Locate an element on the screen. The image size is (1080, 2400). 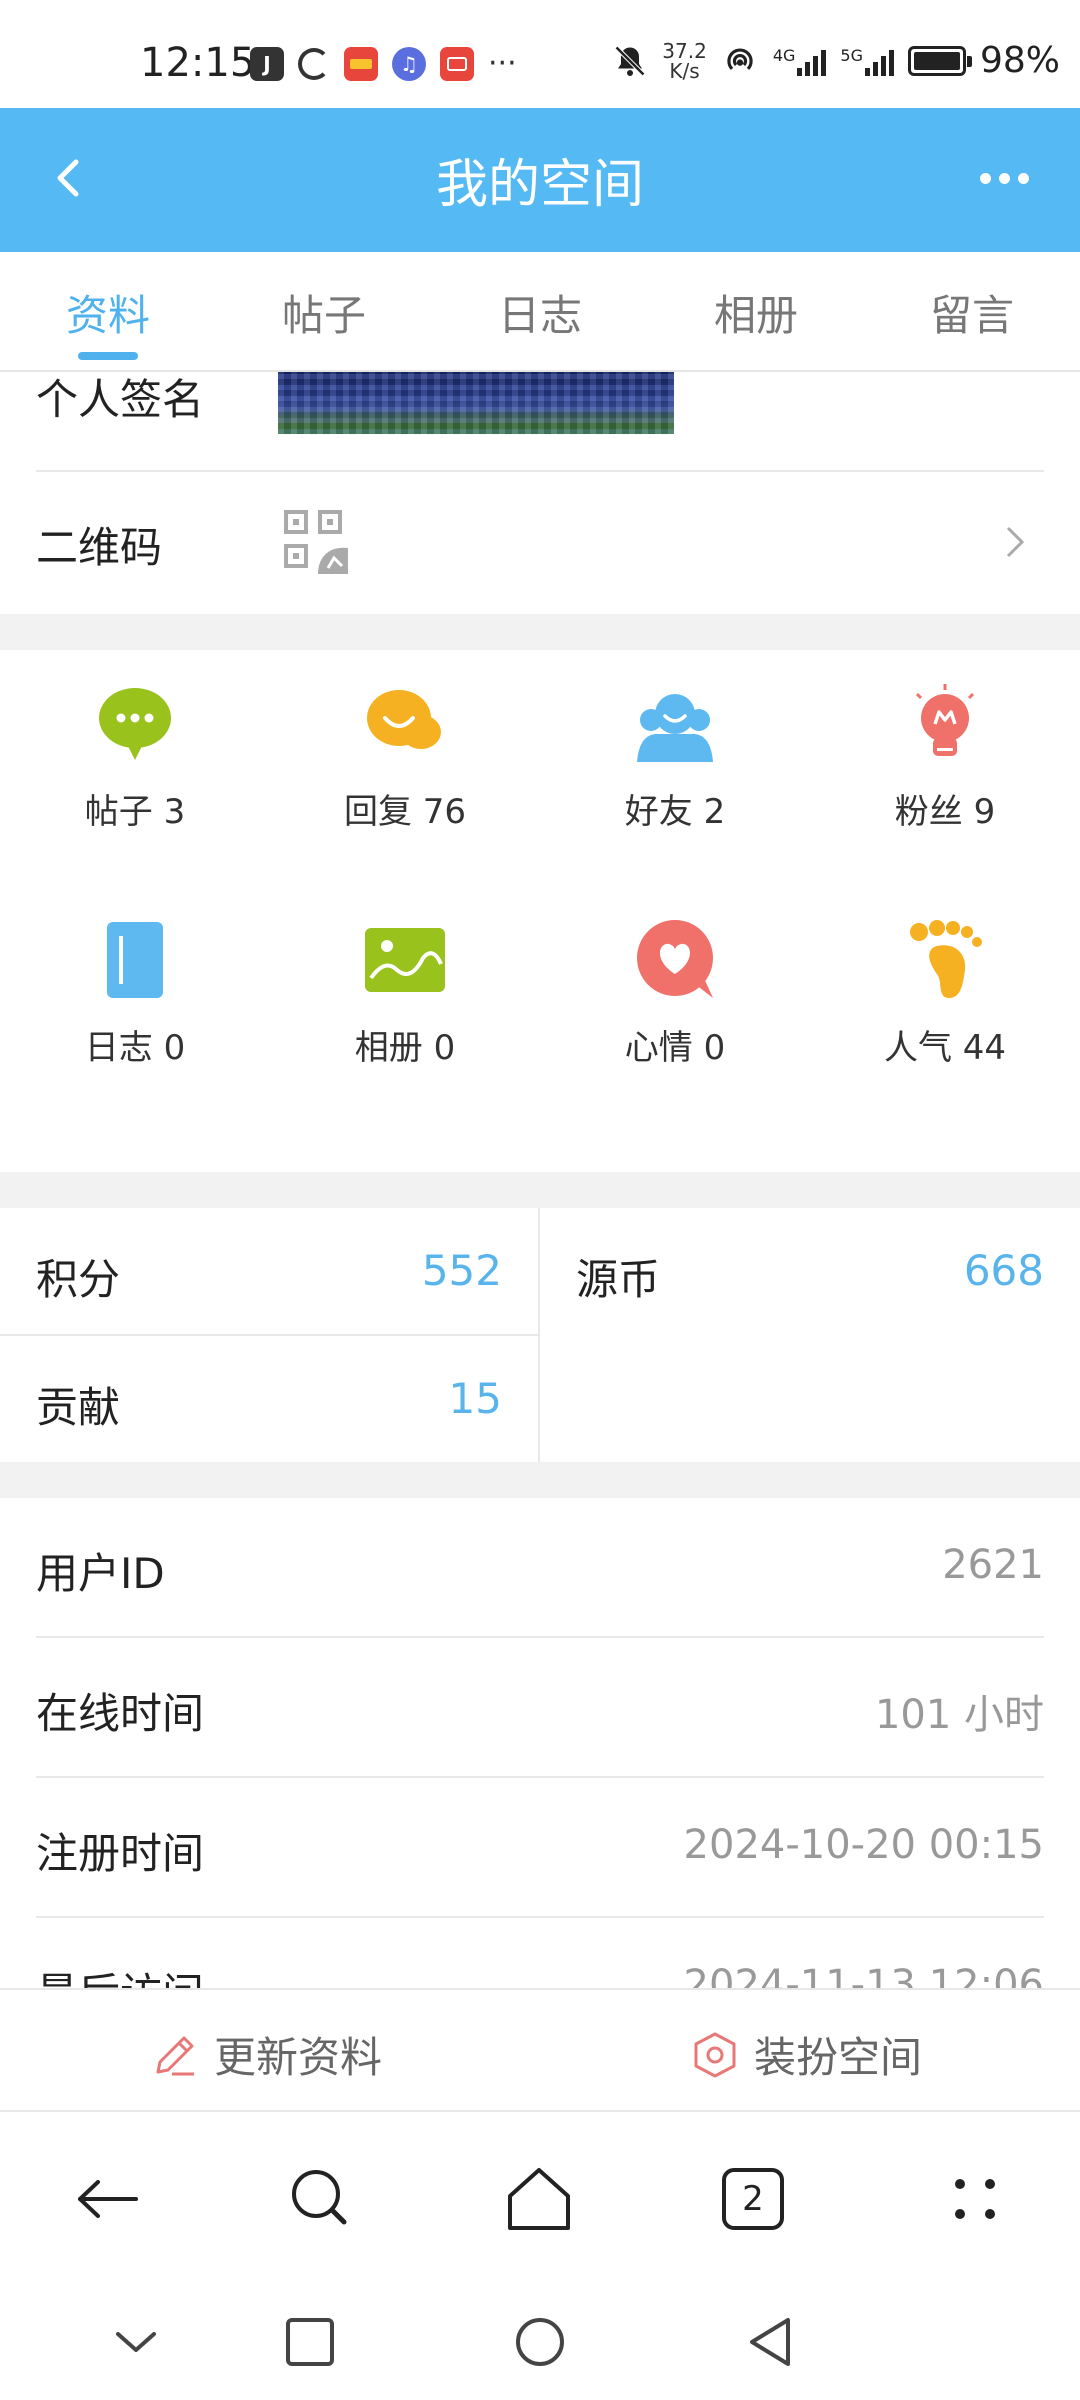
dress-space-label: 装扮空间 is located at coordinates (838, 2057).